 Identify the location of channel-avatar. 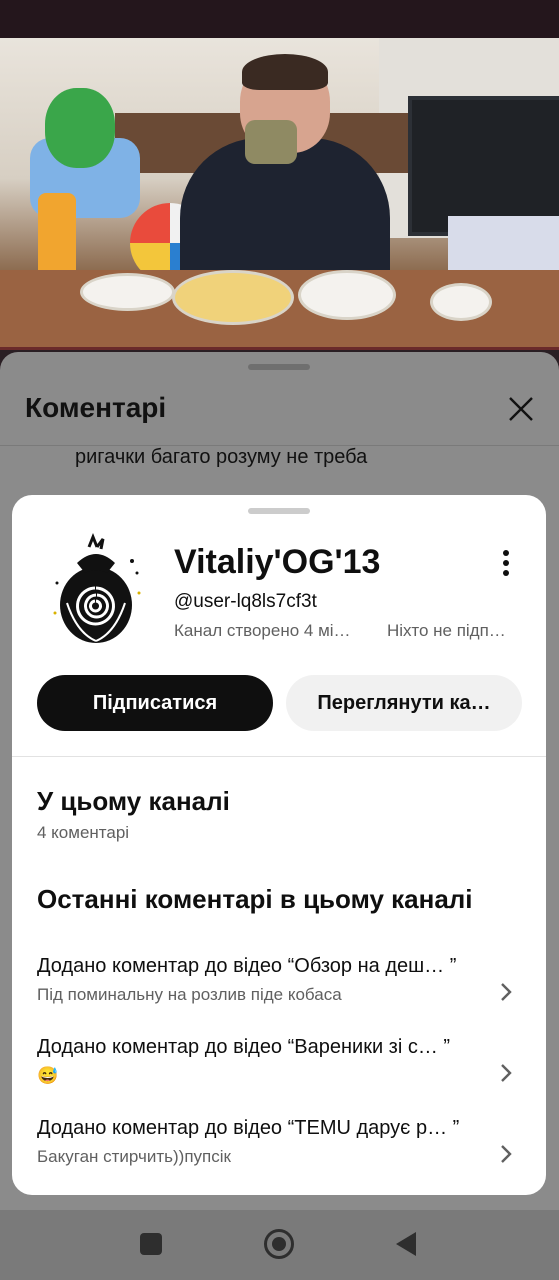
(96, 592).